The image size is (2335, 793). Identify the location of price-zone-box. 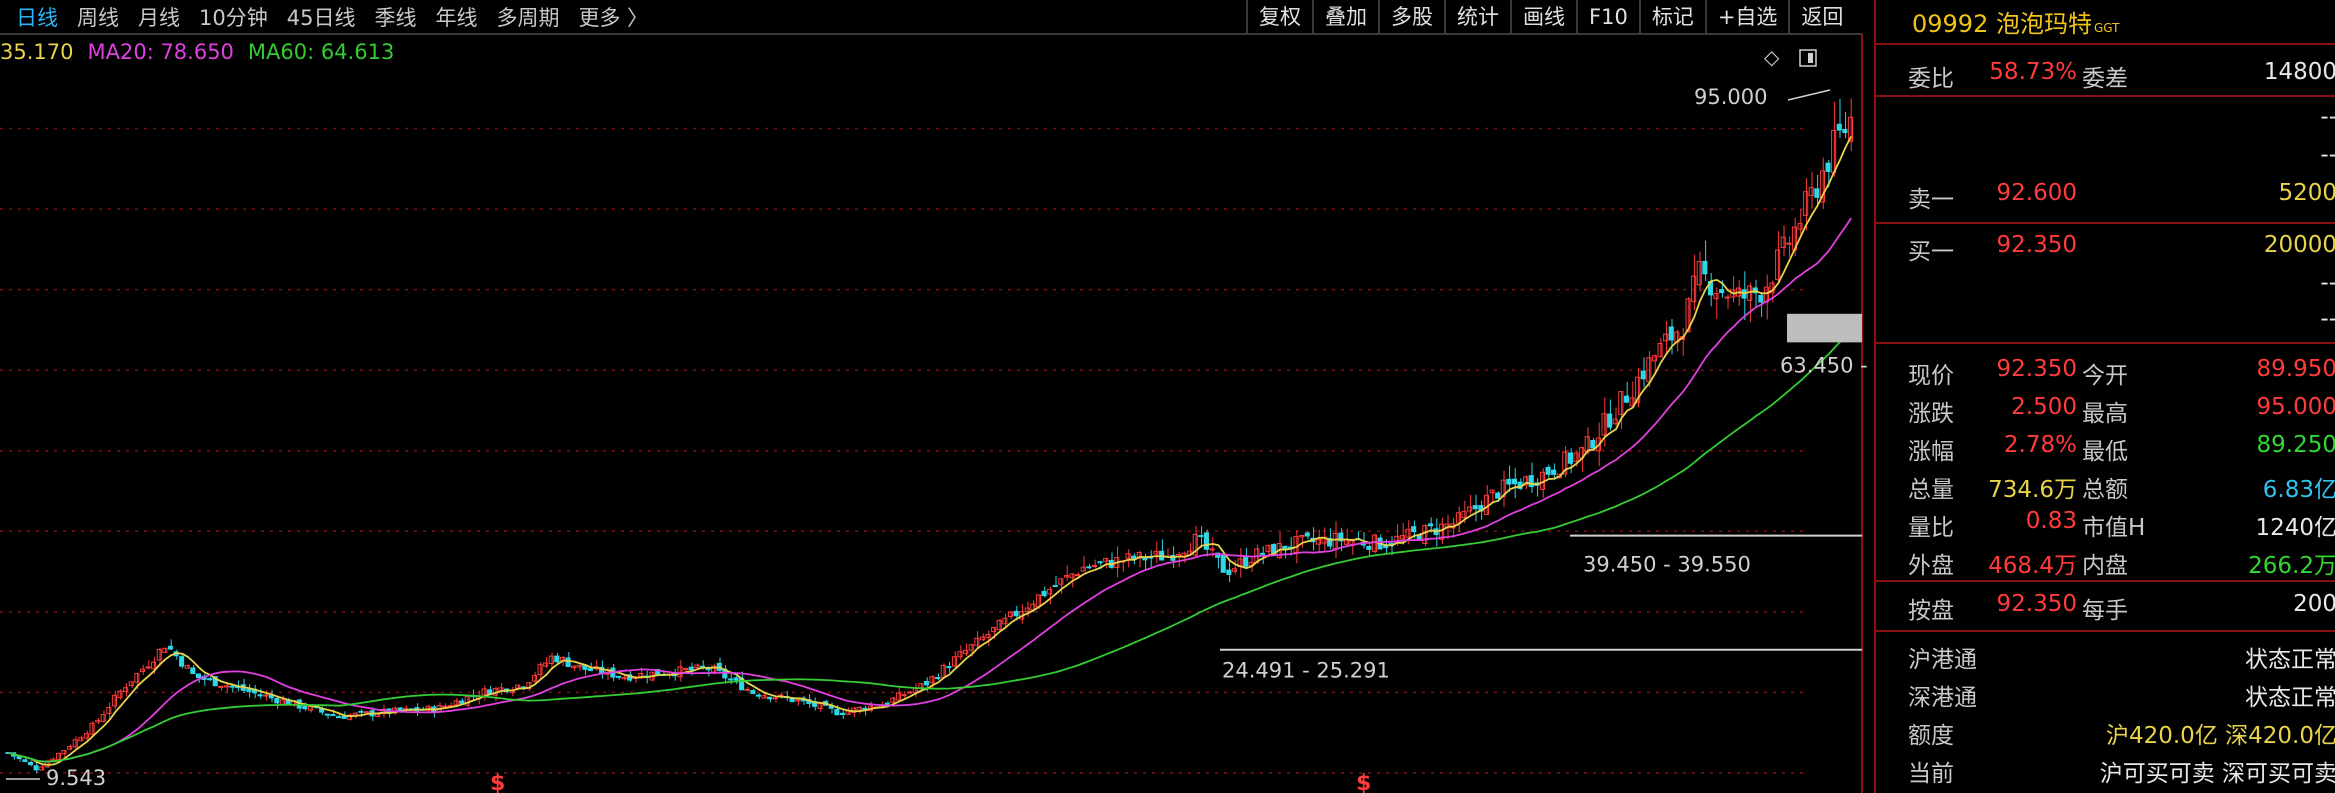
(1824, 328).